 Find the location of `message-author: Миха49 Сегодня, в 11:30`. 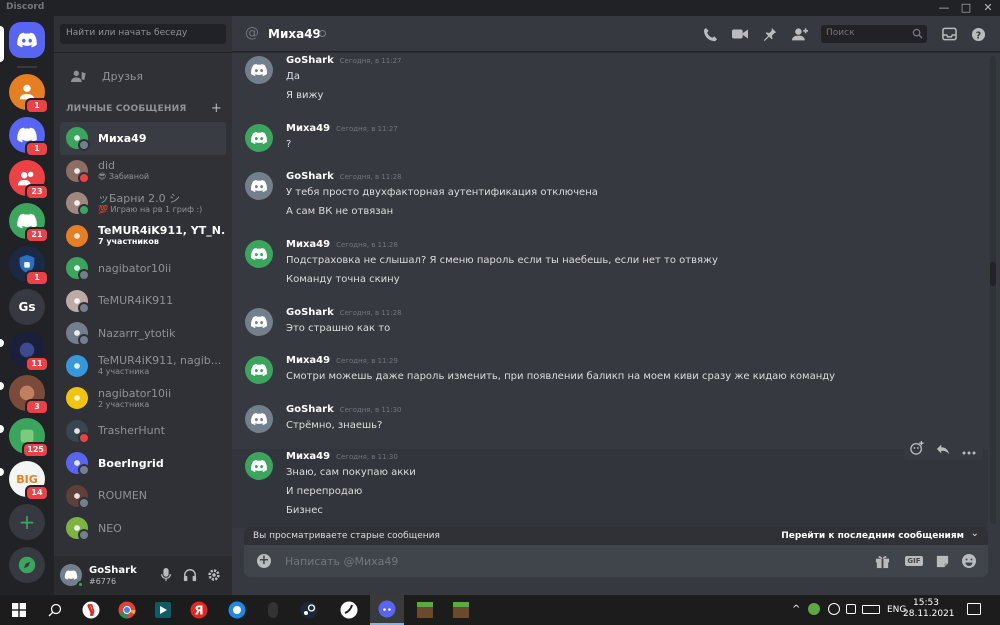

message-author: Миха49 Сегодня, в 11:30 is located at coordinates (342, 456).